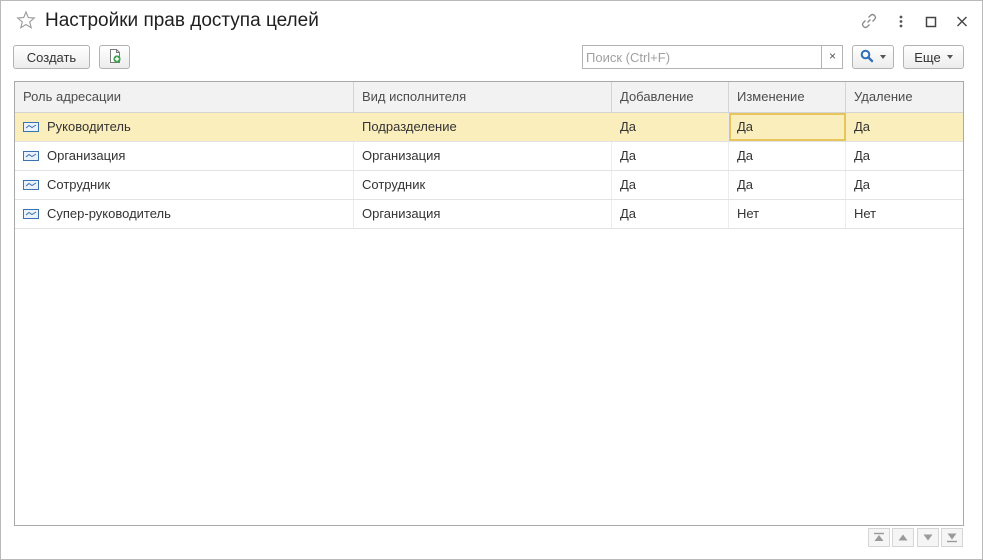  I want to click on nav-last-button, so click(952, 537).